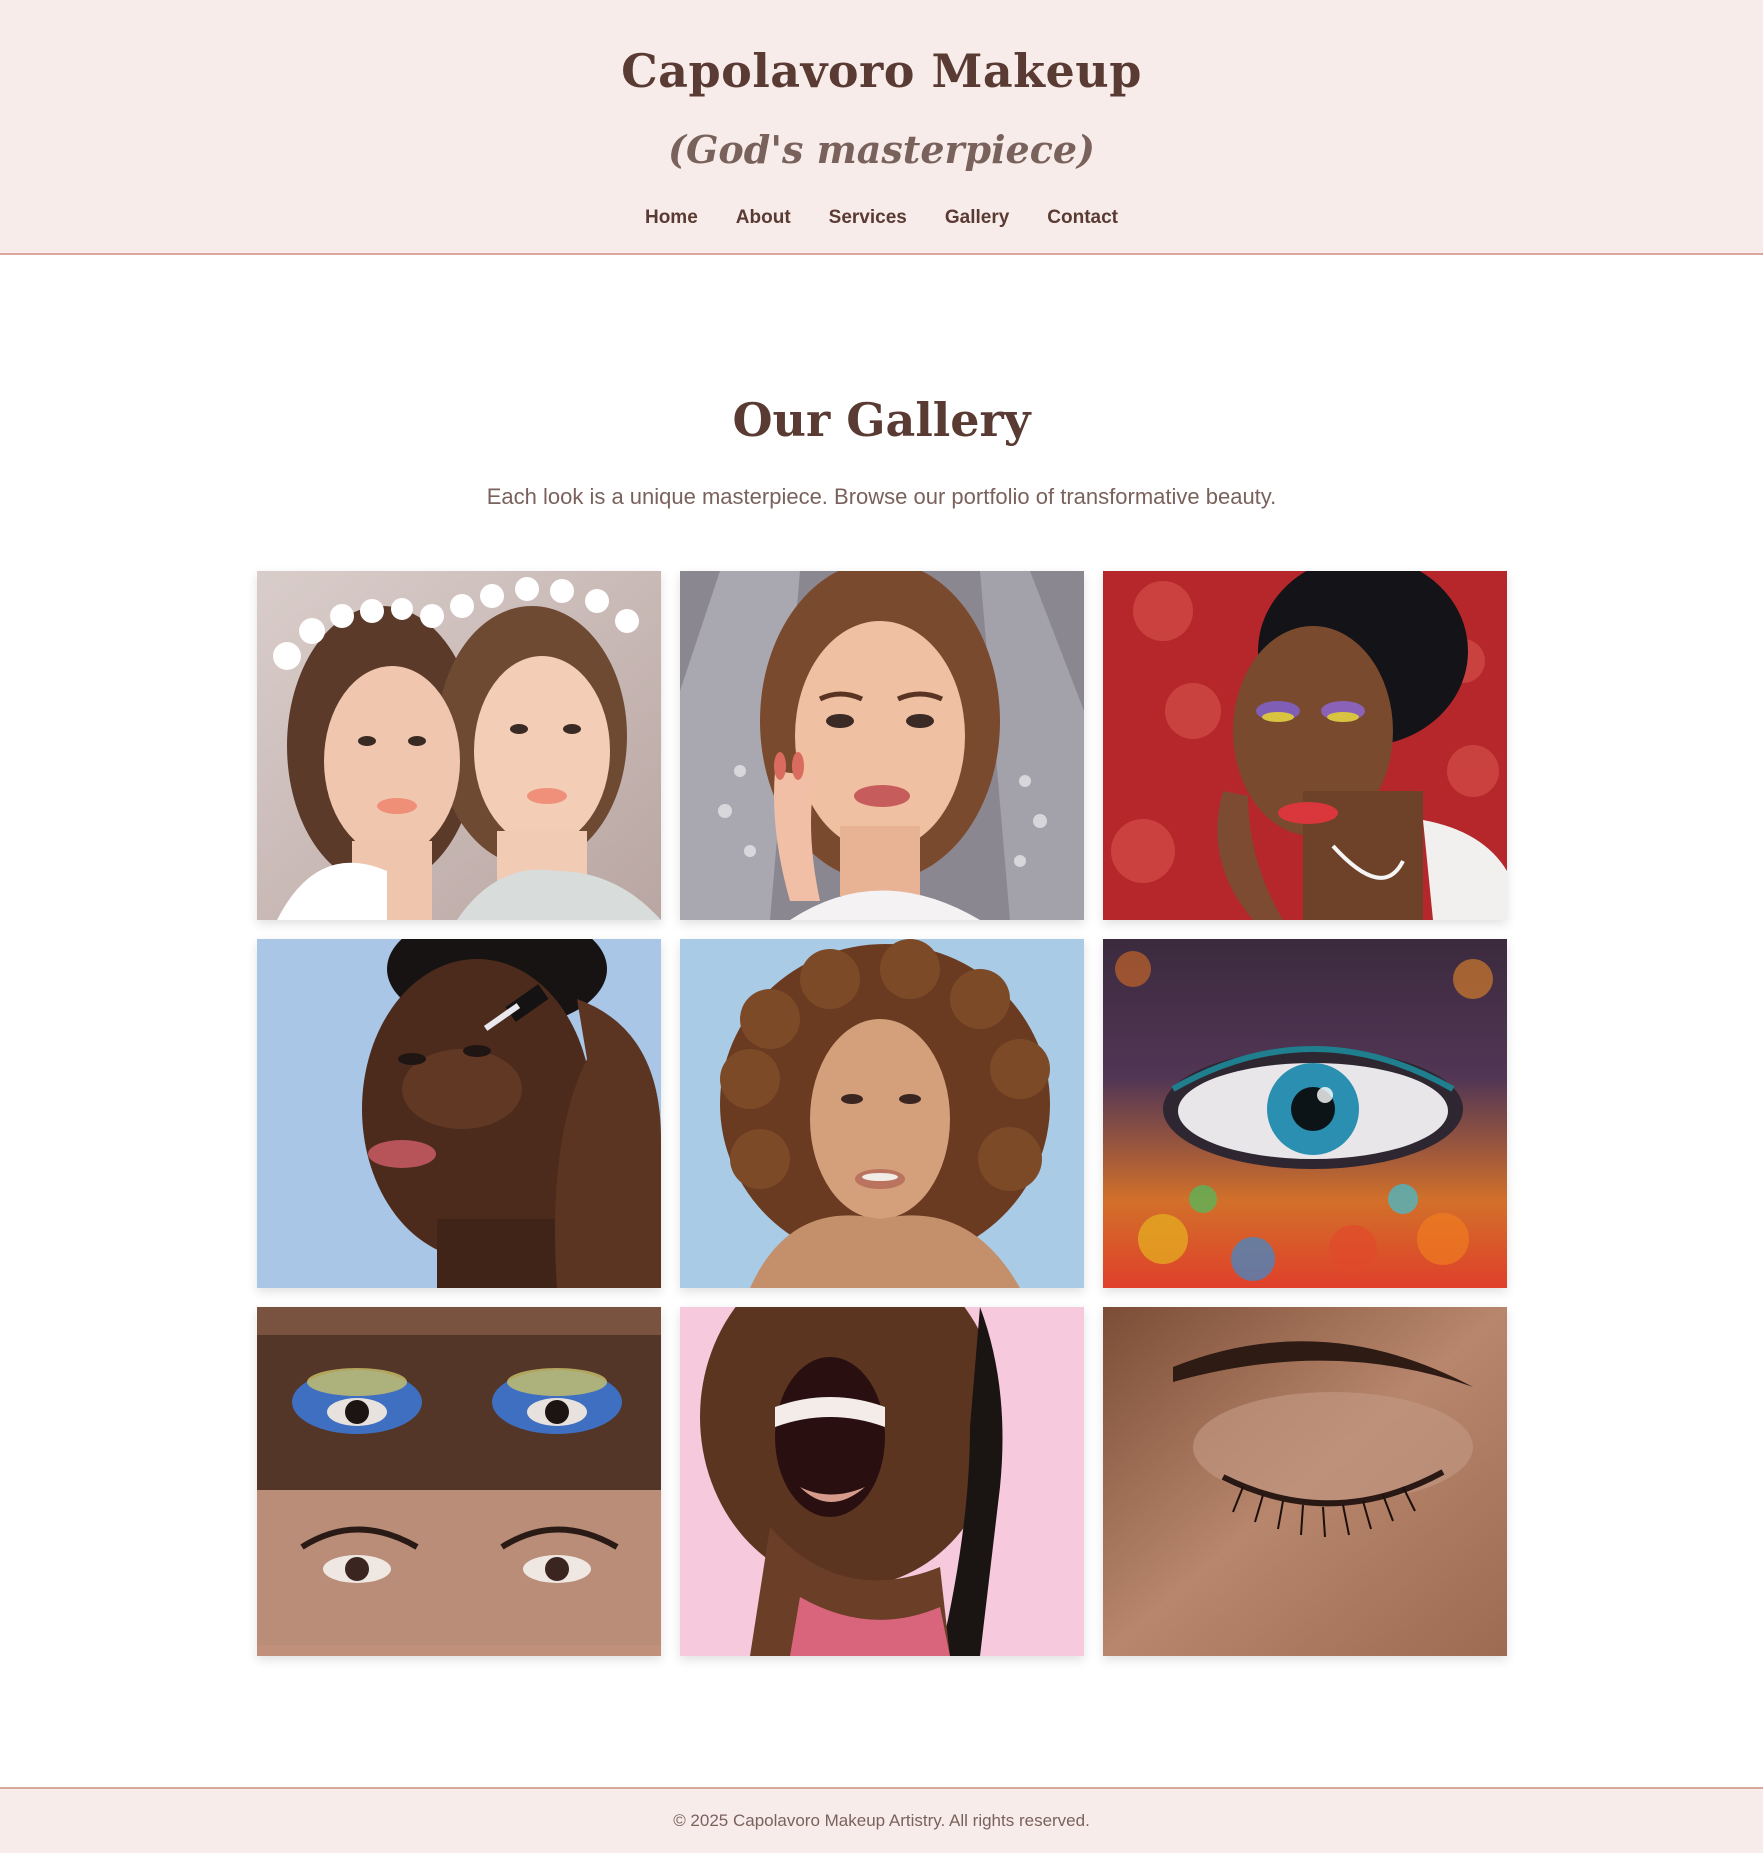 The image size is (1763, 1853). I want to click on bride-veil-portrait-photo, so click(882, 745).